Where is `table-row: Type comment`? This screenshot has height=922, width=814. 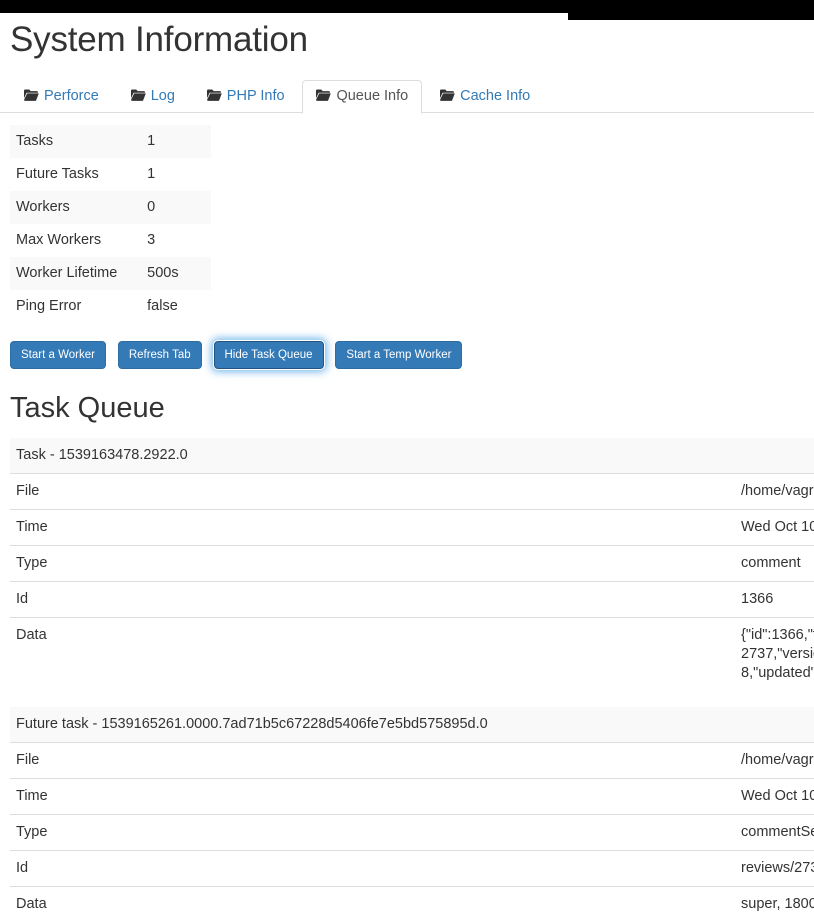
table-row: Type comment is located at coordinates (412, 563).